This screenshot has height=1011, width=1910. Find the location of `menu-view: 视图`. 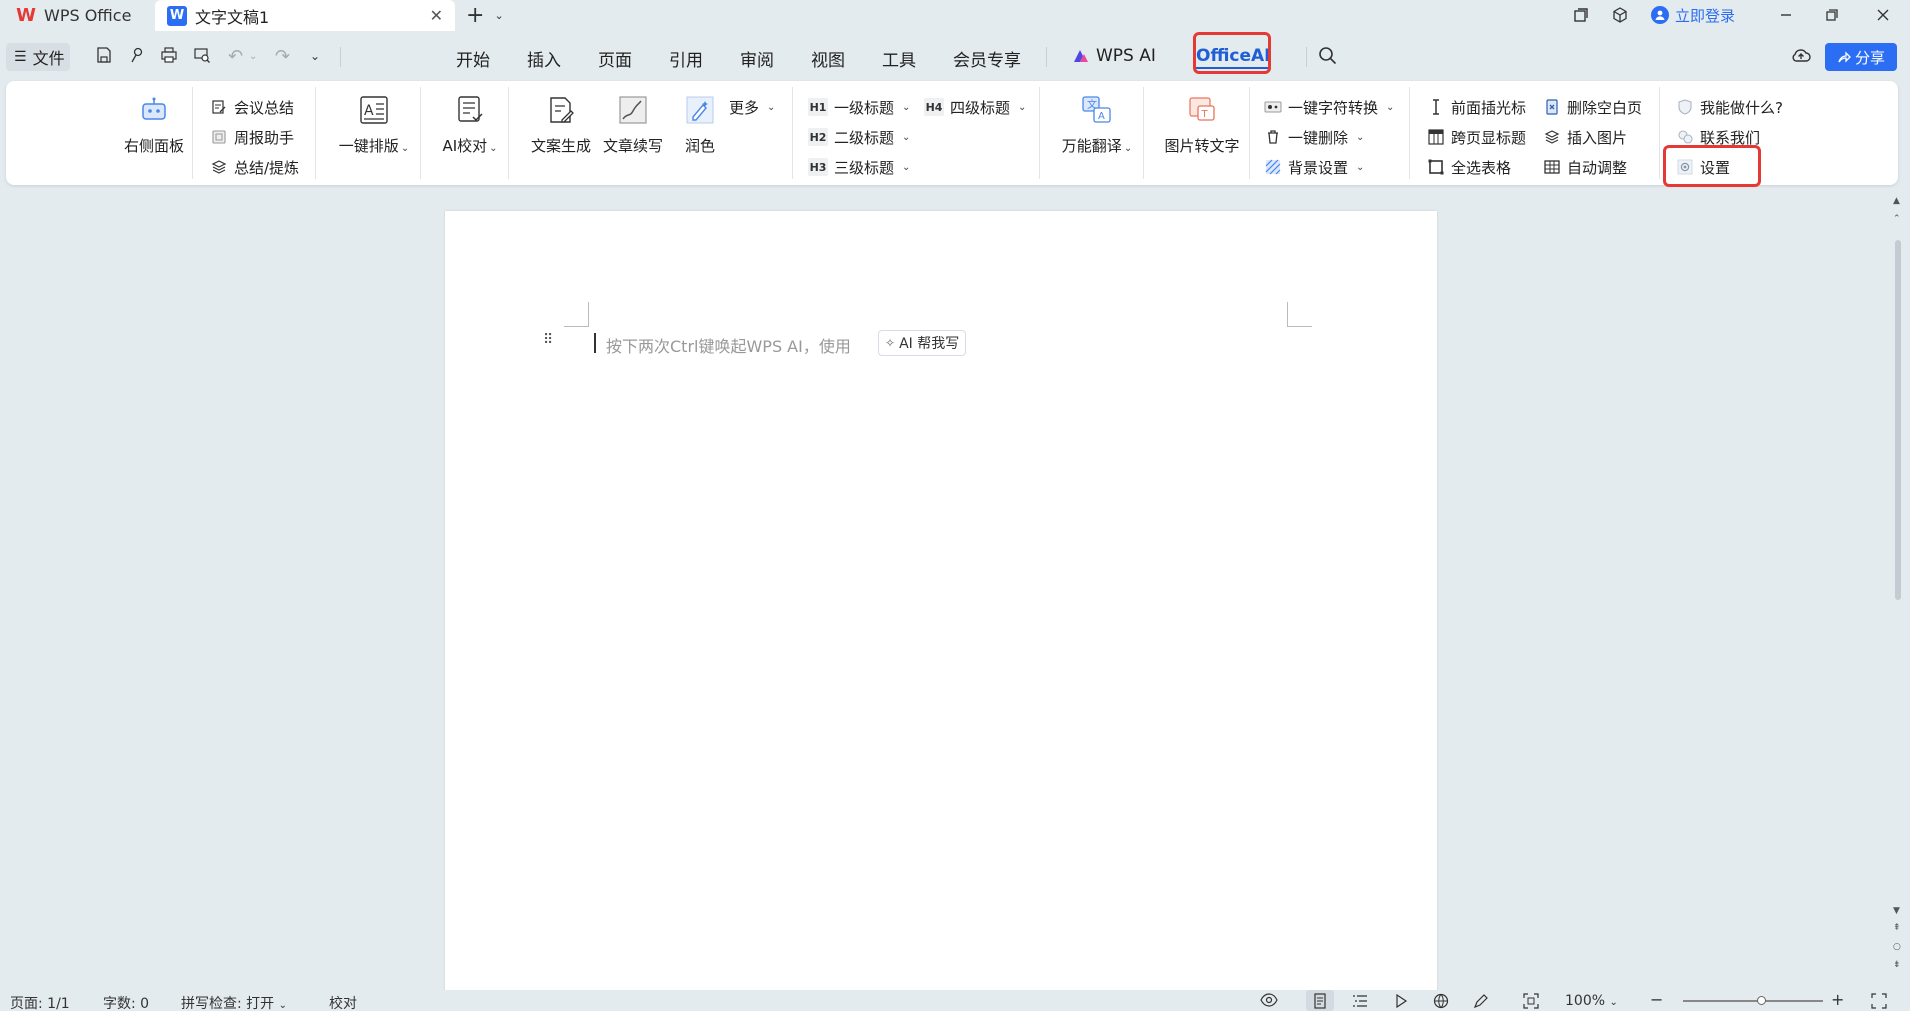

menu-view: 视图 is located at coordinates (828, 58).